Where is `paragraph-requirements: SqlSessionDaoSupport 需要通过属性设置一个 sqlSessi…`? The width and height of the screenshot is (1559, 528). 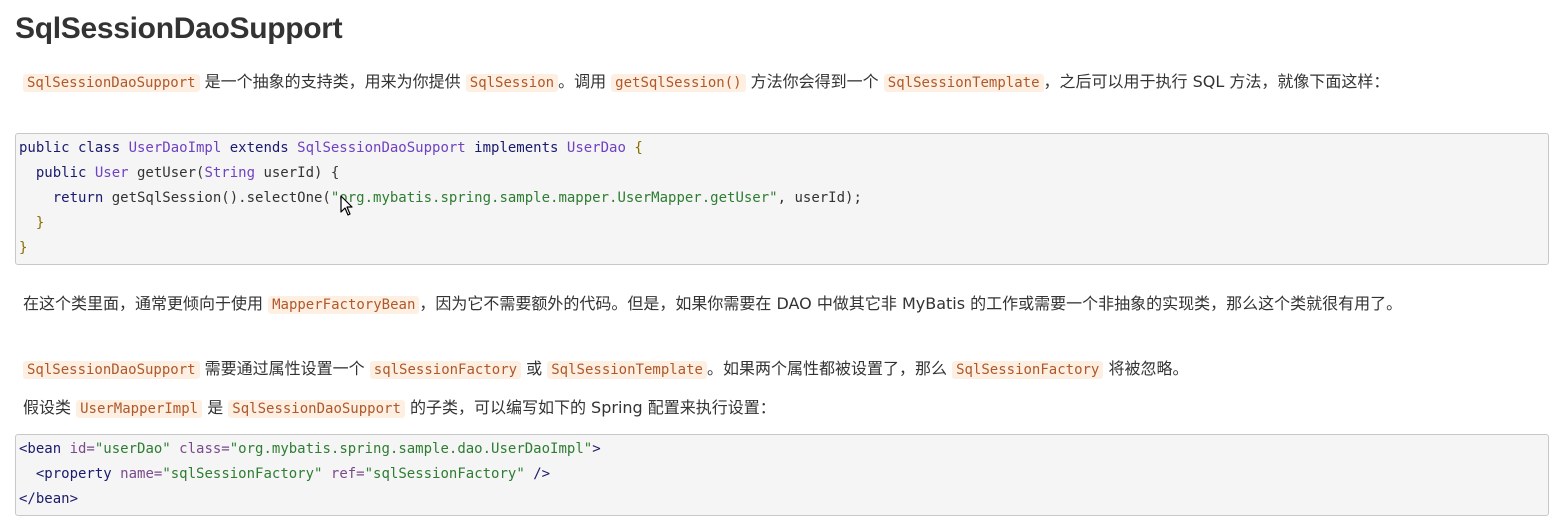
paragraph-requirements: SqlSessionDaoSupport 需要通过属性设置一个 sqlSessi… is located at coordinates (780, 369).